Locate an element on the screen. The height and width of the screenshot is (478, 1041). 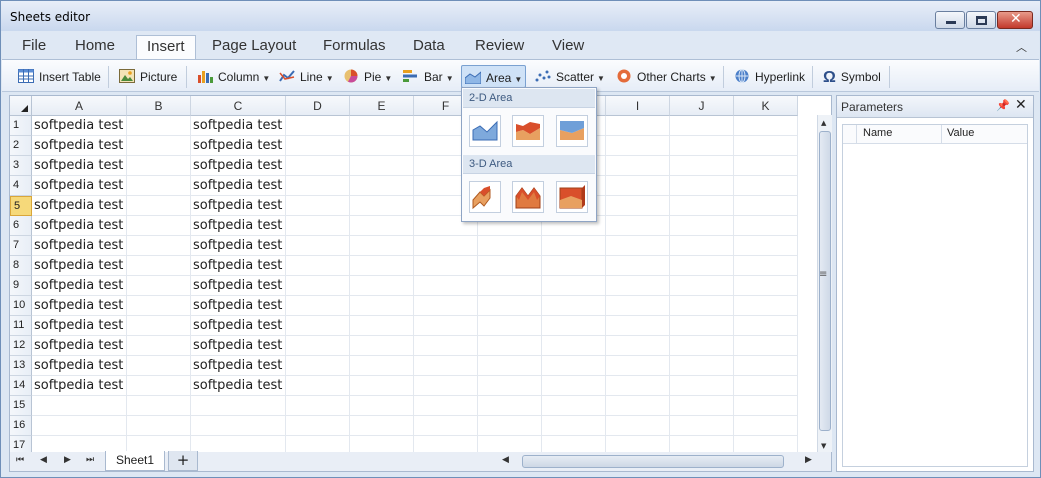
cell-c3: softpedia test is located at coordinates (238, 166).